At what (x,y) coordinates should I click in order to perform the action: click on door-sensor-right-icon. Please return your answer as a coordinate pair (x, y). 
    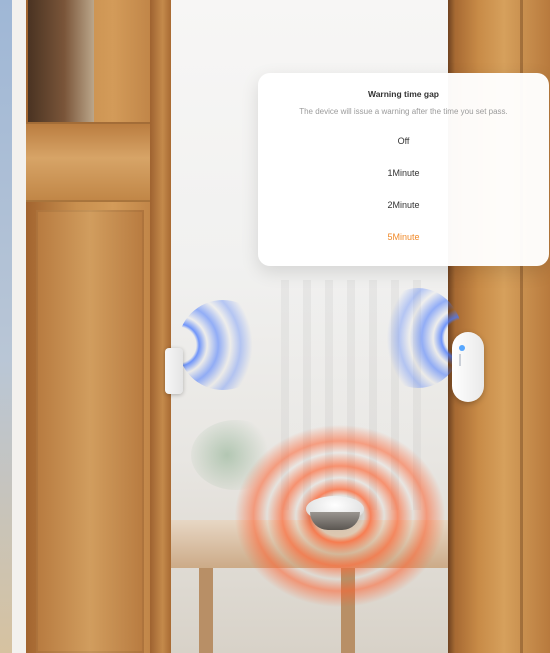
    Looking at the image, I should click on (468, 367).